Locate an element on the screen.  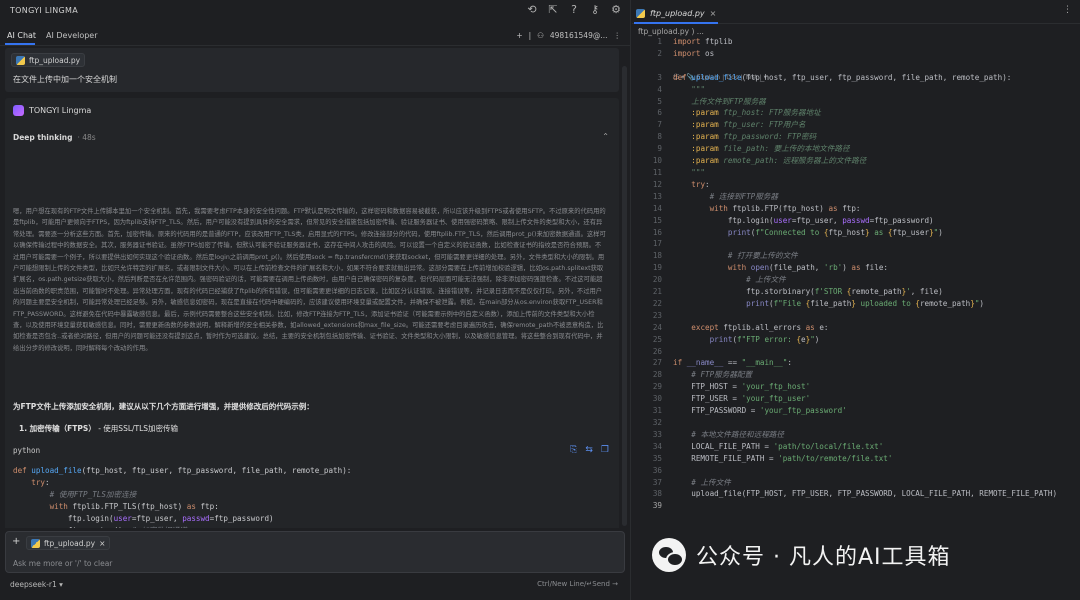
line-number: 5 is located at coordinates (659, 101).